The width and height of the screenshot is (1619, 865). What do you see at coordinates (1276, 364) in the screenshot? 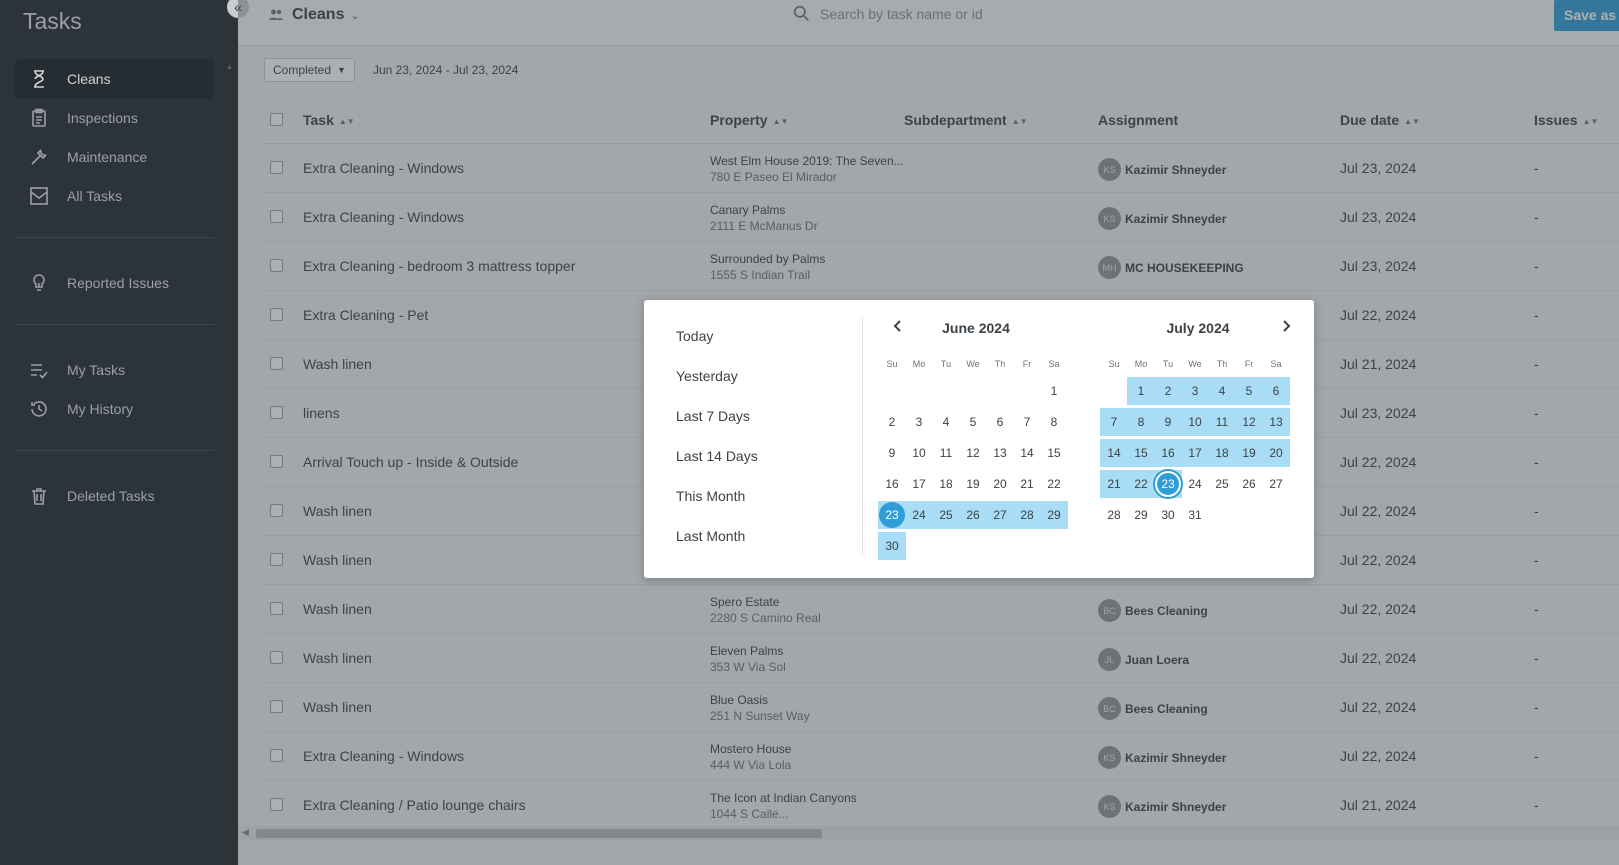
I see `weekday-label: Sa` at bounding box center [1276, 364].